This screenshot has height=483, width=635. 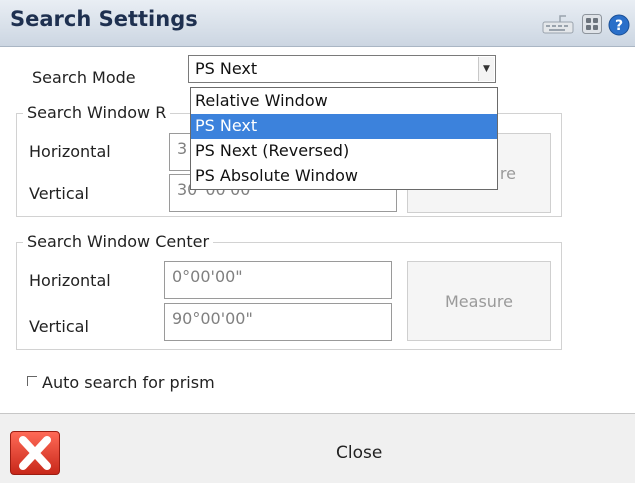 I want to click on dropdown-option-ps-absolute-window: PS Absolute Window, so click(x=344, y=176).